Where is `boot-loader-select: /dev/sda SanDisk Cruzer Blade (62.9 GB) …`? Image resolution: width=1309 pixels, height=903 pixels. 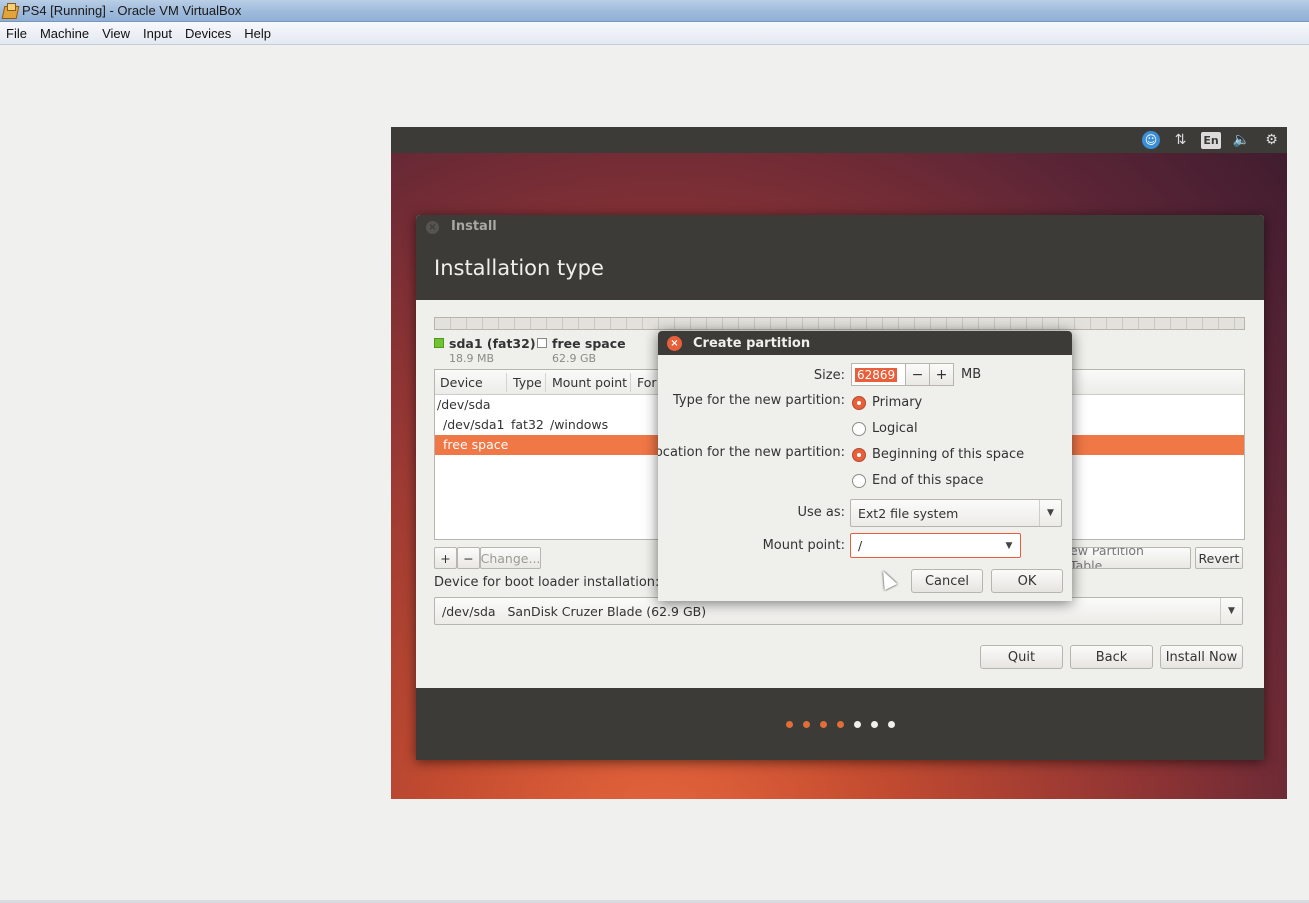 boot-loader-select: /dev/sda SanDisk Cruzer Blade (62.9 GB) … is located at coordinates (838, 611).